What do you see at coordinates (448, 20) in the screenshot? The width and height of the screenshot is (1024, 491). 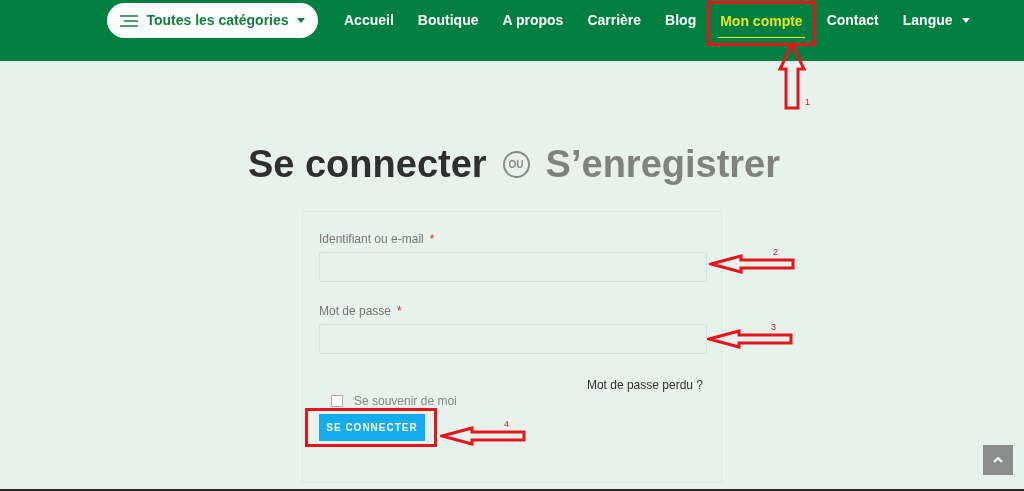 I see `nav-link: Boutique` at bounding box center [448, 20].